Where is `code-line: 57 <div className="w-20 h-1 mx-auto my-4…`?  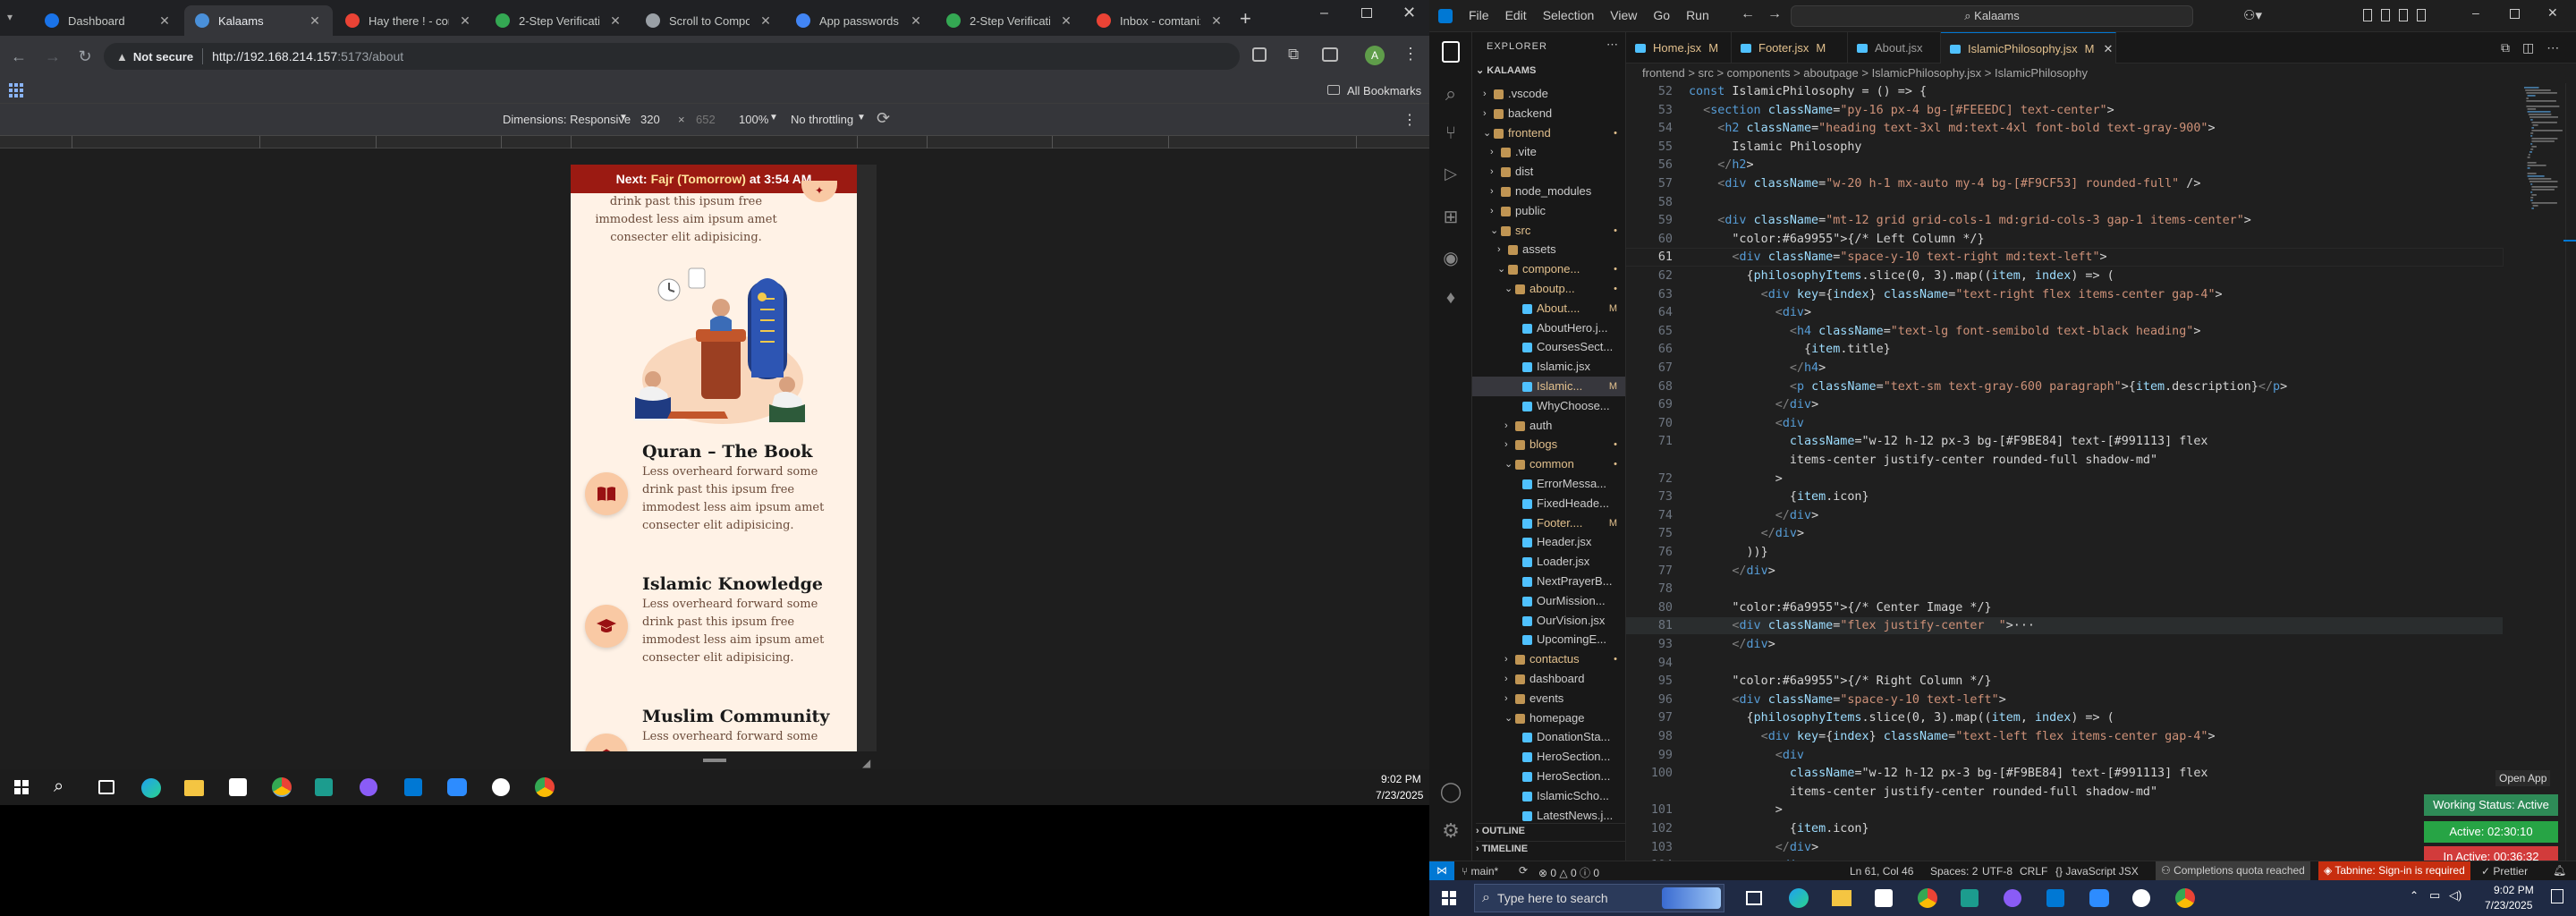
code-line: 57 <div className="w-20 h-1 mx-auto my-4… is located at coordinates (2064, 183).